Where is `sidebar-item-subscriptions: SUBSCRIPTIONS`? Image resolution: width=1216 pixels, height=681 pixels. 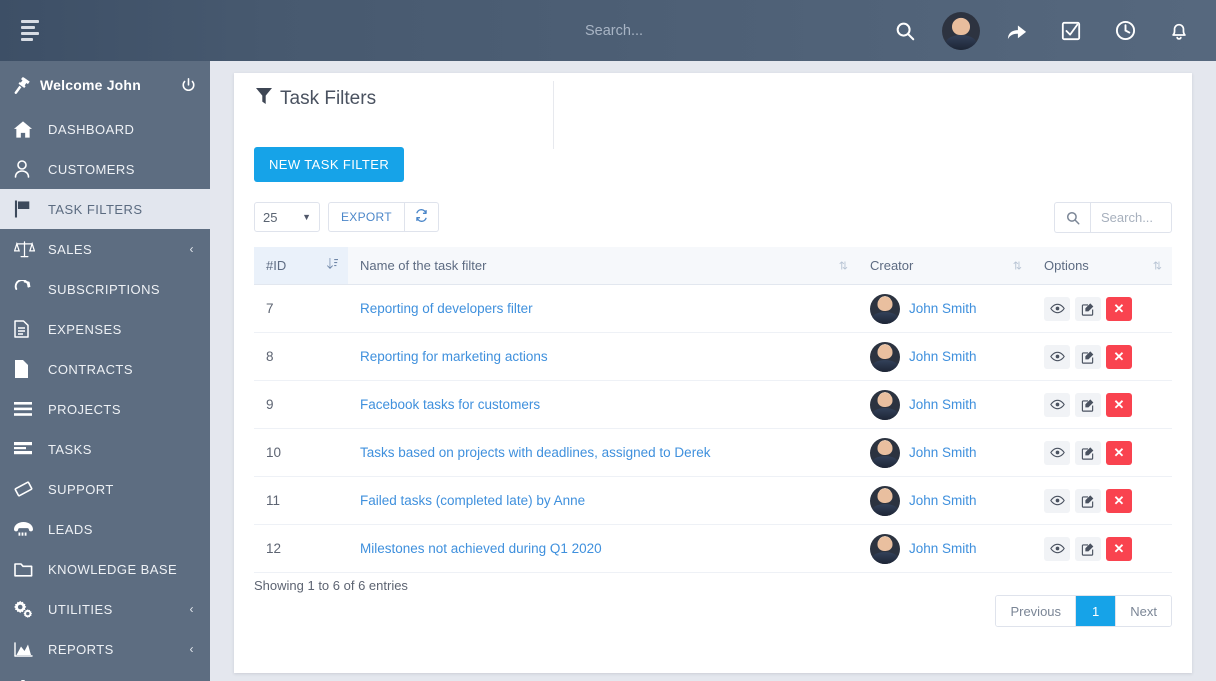
sidebar-item-subscriptions: SUBSCRIPTIONS is located at coordinates (105, 289).